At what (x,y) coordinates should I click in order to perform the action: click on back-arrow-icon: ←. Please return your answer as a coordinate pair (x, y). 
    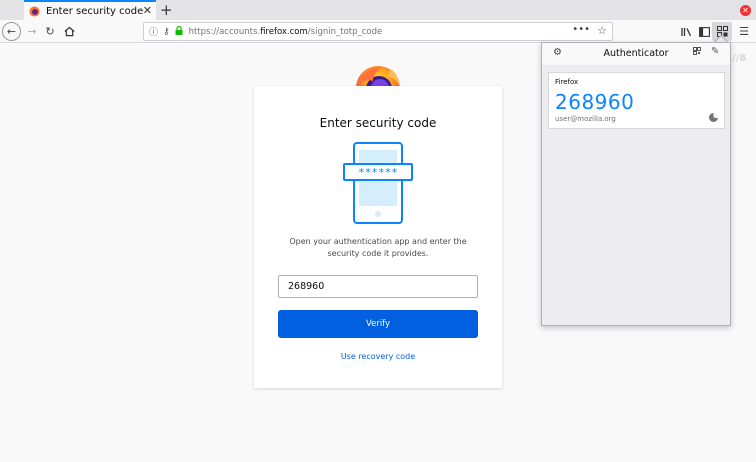
    Looking at the image, I should click on (11, 31).